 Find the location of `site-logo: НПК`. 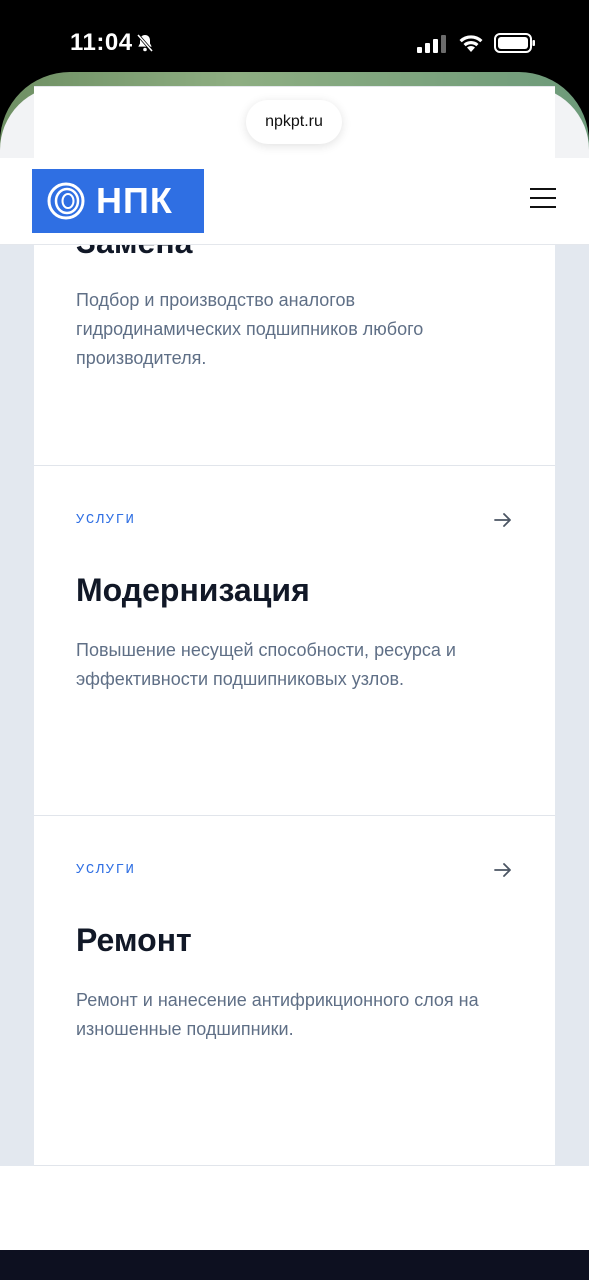

site-logo: НПК is located at coordinates (118, 201).